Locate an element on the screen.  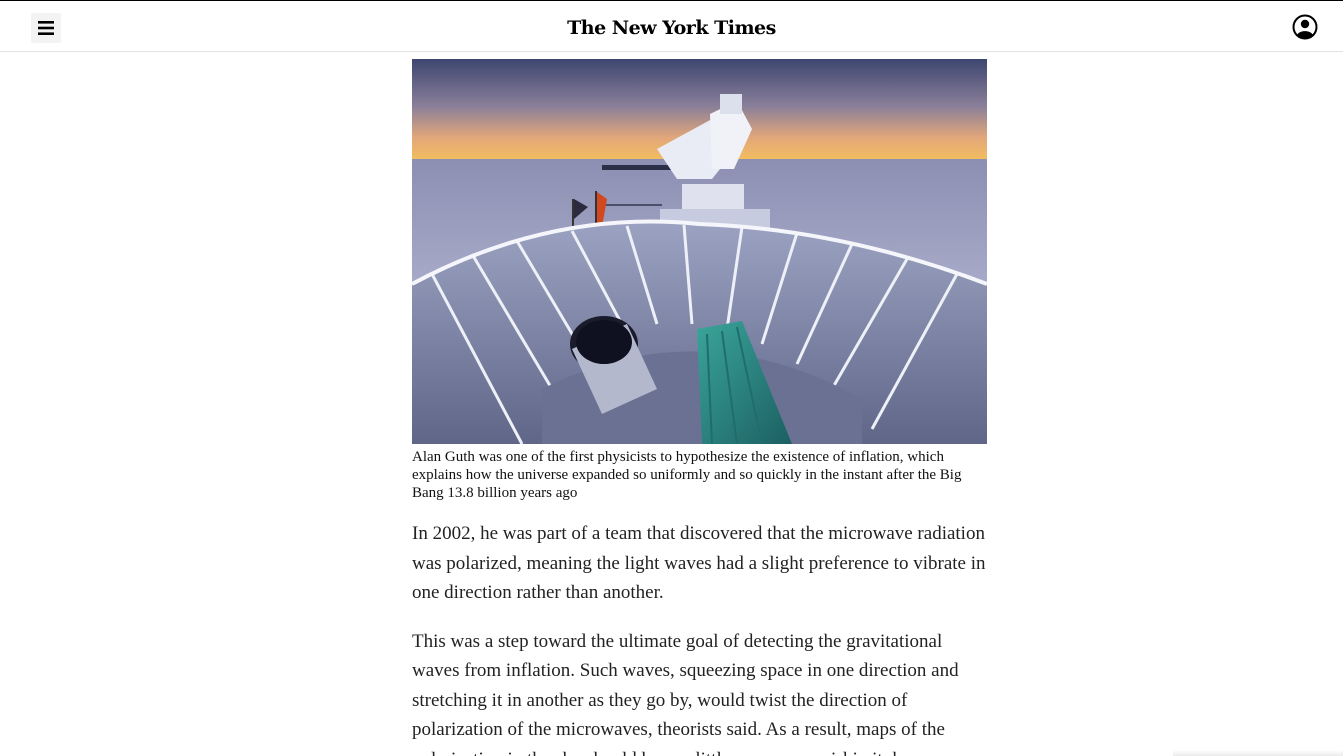
menu-button is located at coordinates (46, 28).